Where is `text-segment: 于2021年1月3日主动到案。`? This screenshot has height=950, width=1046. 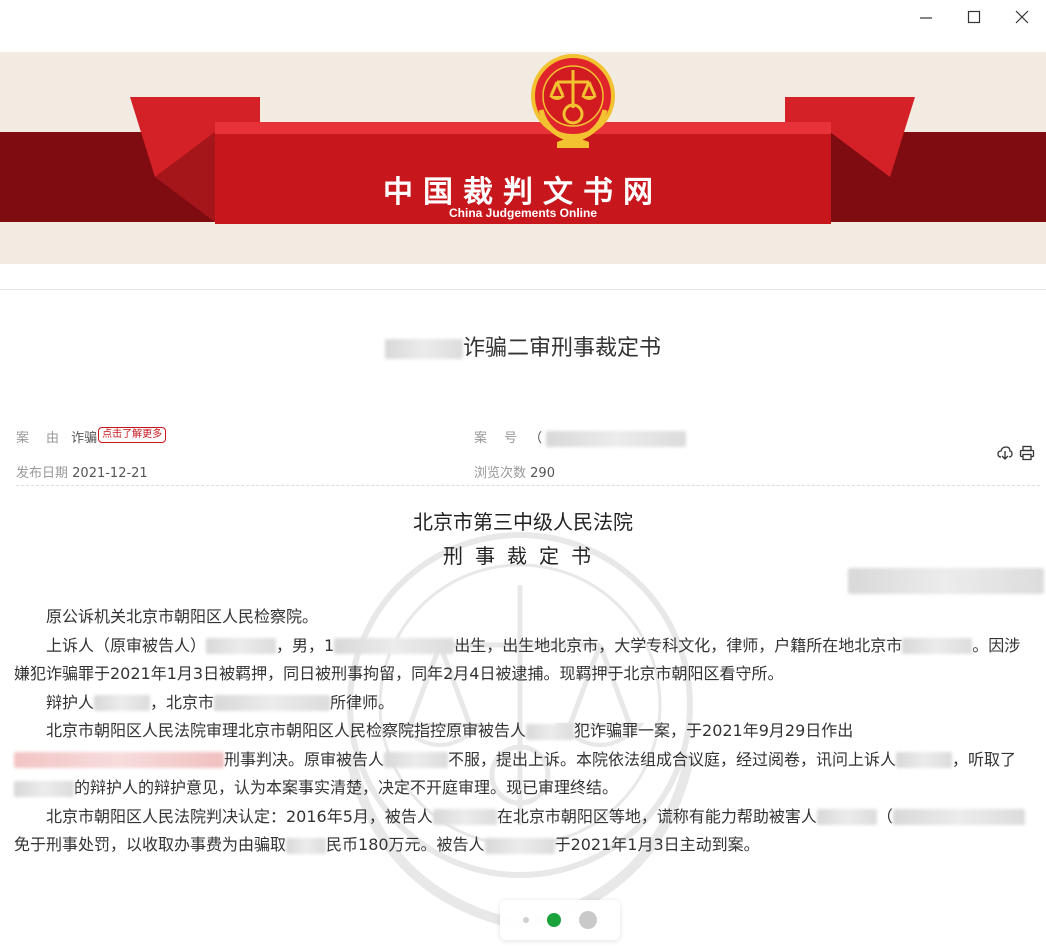 text-segment: 于2021年1月3日主动到案。 is located at coordinates (657, 844).